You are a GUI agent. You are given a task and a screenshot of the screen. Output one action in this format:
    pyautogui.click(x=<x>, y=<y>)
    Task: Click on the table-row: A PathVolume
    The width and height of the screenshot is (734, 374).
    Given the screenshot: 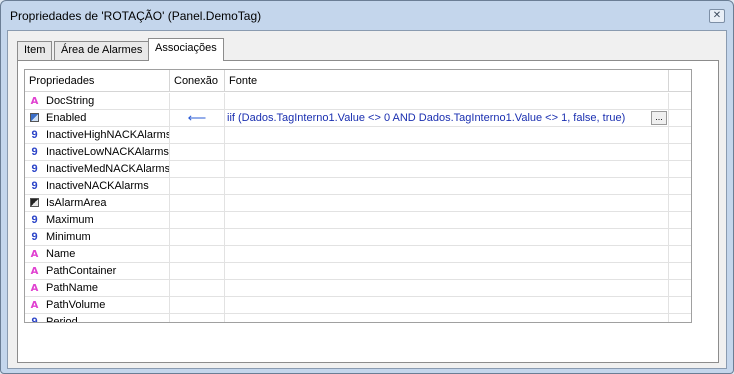 What is the action you would take?
    pyautogui.click(x=358, y=305)
    